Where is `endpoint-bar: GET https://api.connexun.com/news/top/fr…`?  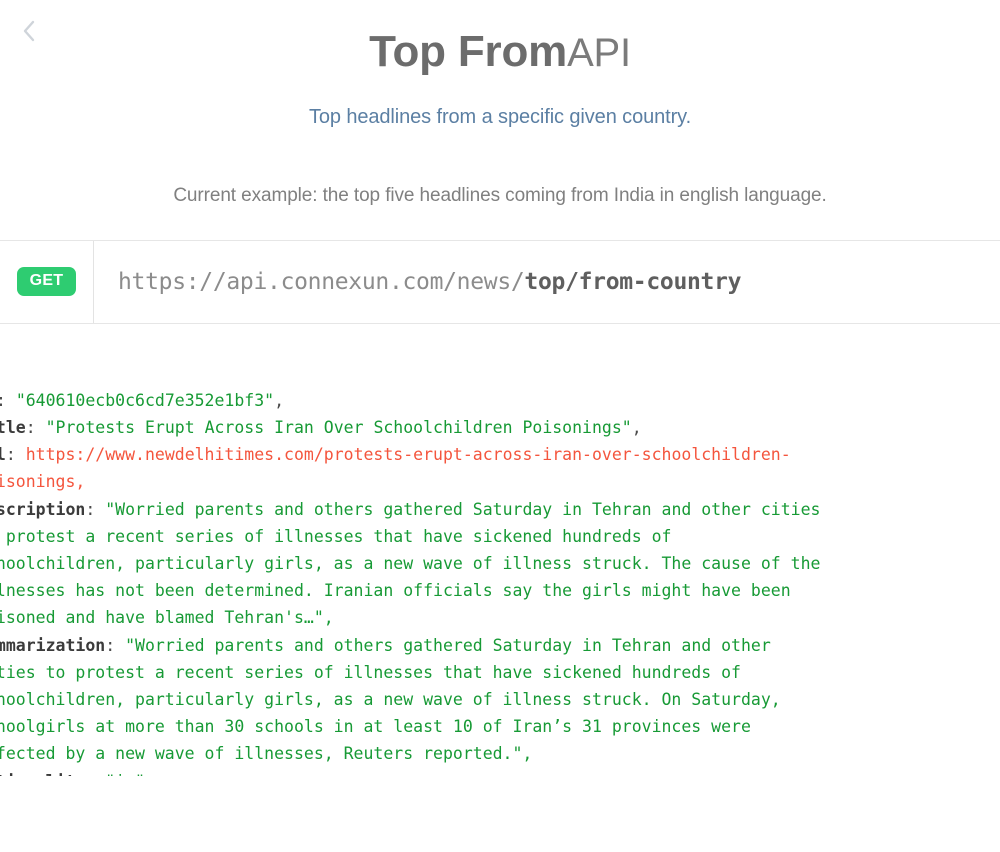
endpoint-bar: GET https://api.connexun.com/news/top/fr… is located at coordinates (500, 281).